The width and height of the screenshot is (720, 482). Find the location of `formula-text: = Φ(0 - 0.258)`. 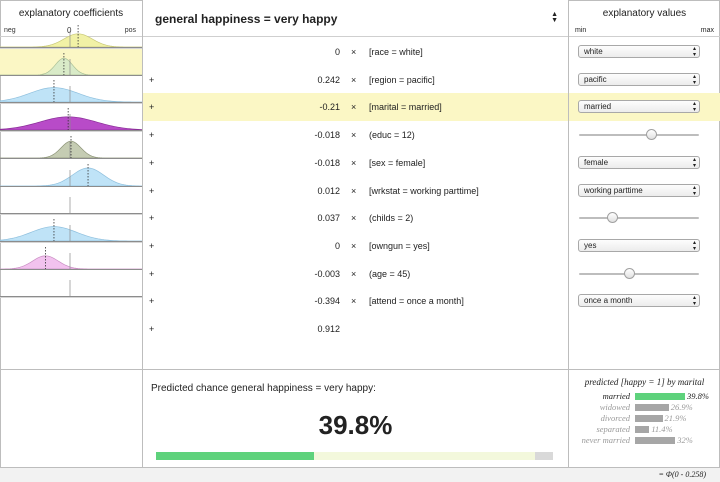

formula-text: = Φ(0 - 0.258) is located at coordinates (682, 474).